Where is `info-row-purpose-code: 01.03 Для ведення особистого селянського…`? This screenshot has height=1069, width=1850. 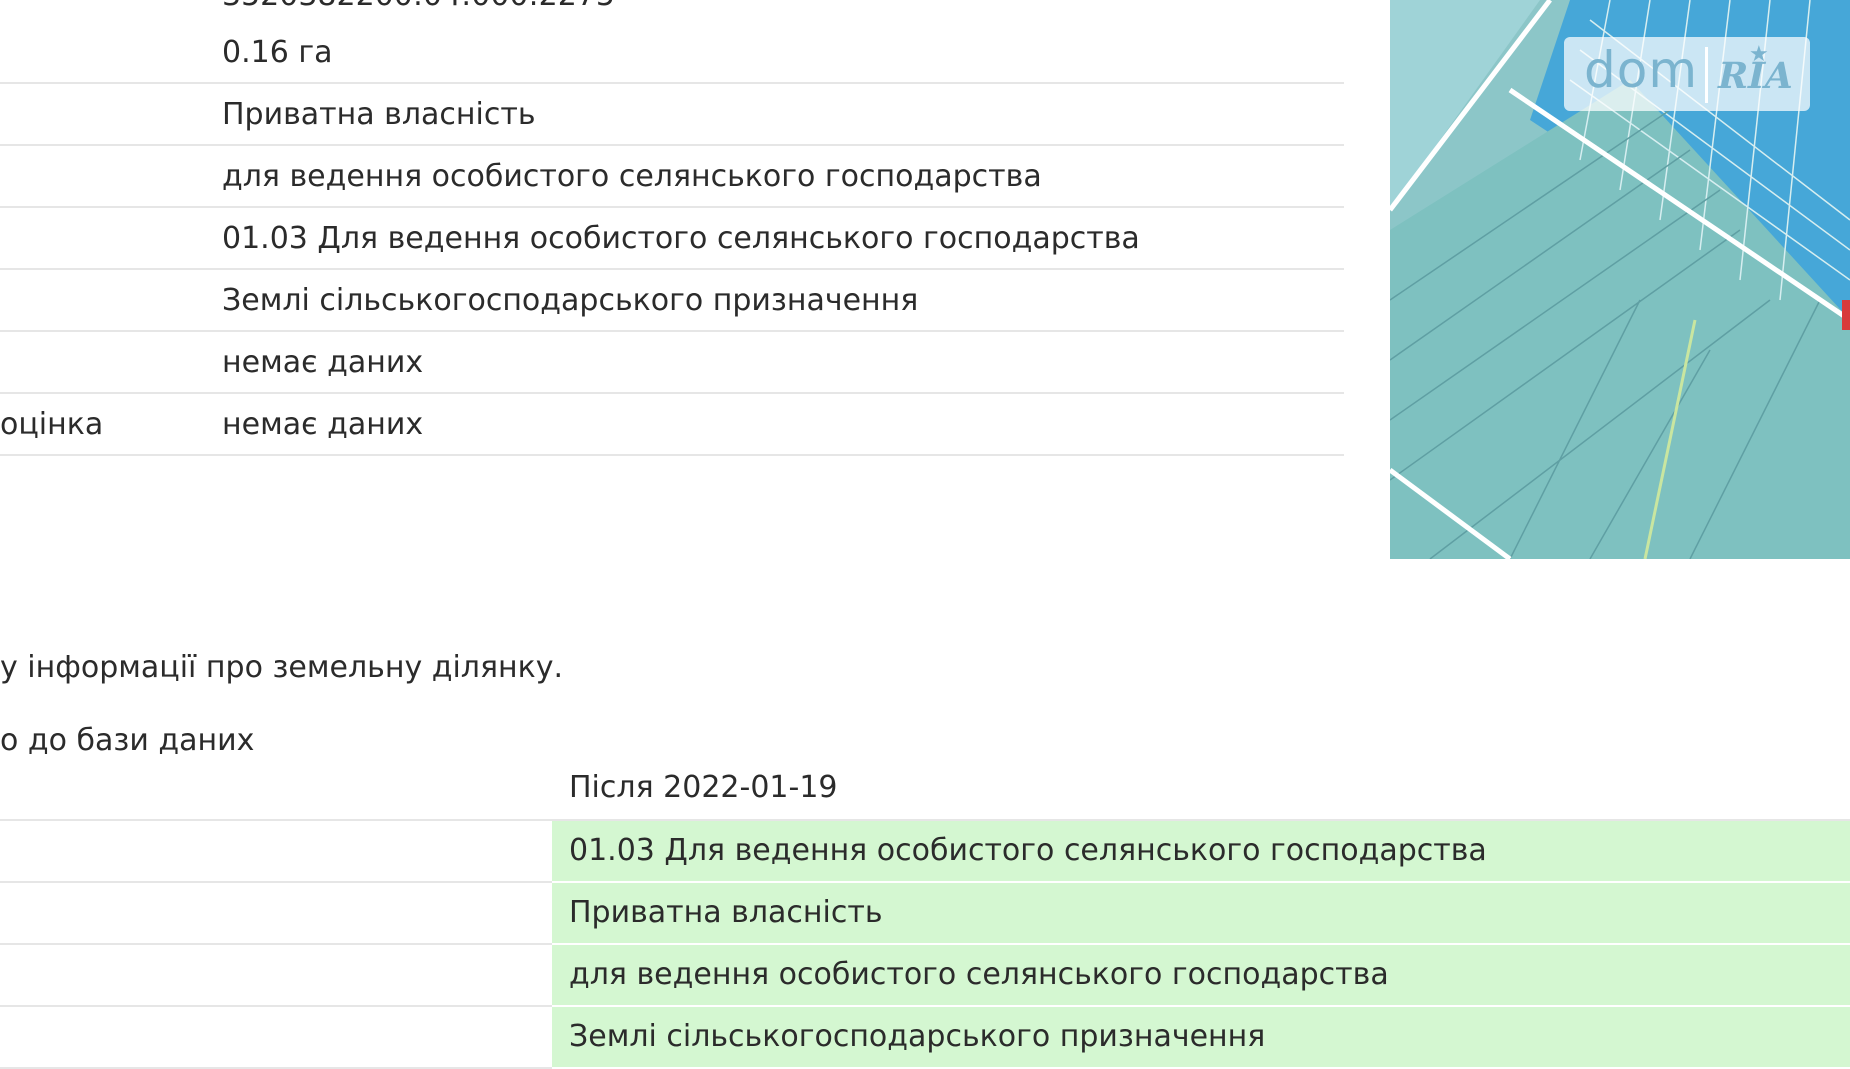
info-row-purpose-code: 01.03 Для ведення особистого селянського… is located at coordinates (672, 239).